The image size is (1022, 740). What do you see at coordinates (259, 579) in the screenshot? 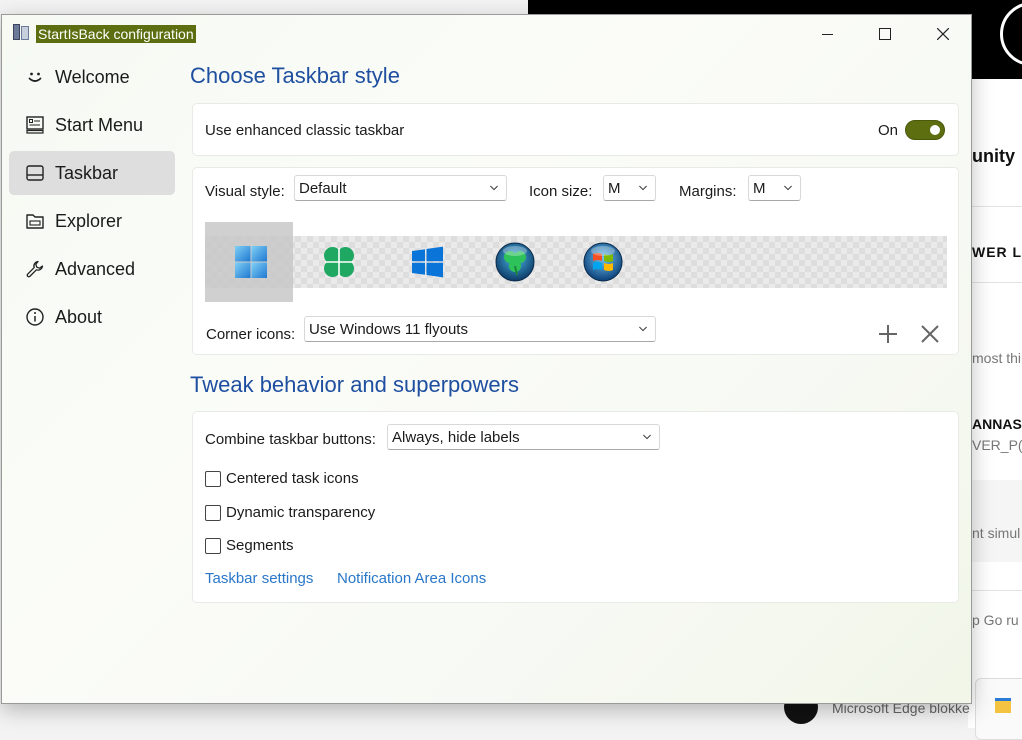
I see `taskbar-settings-link: Taskbar settings` at bounding box center [259, 579].